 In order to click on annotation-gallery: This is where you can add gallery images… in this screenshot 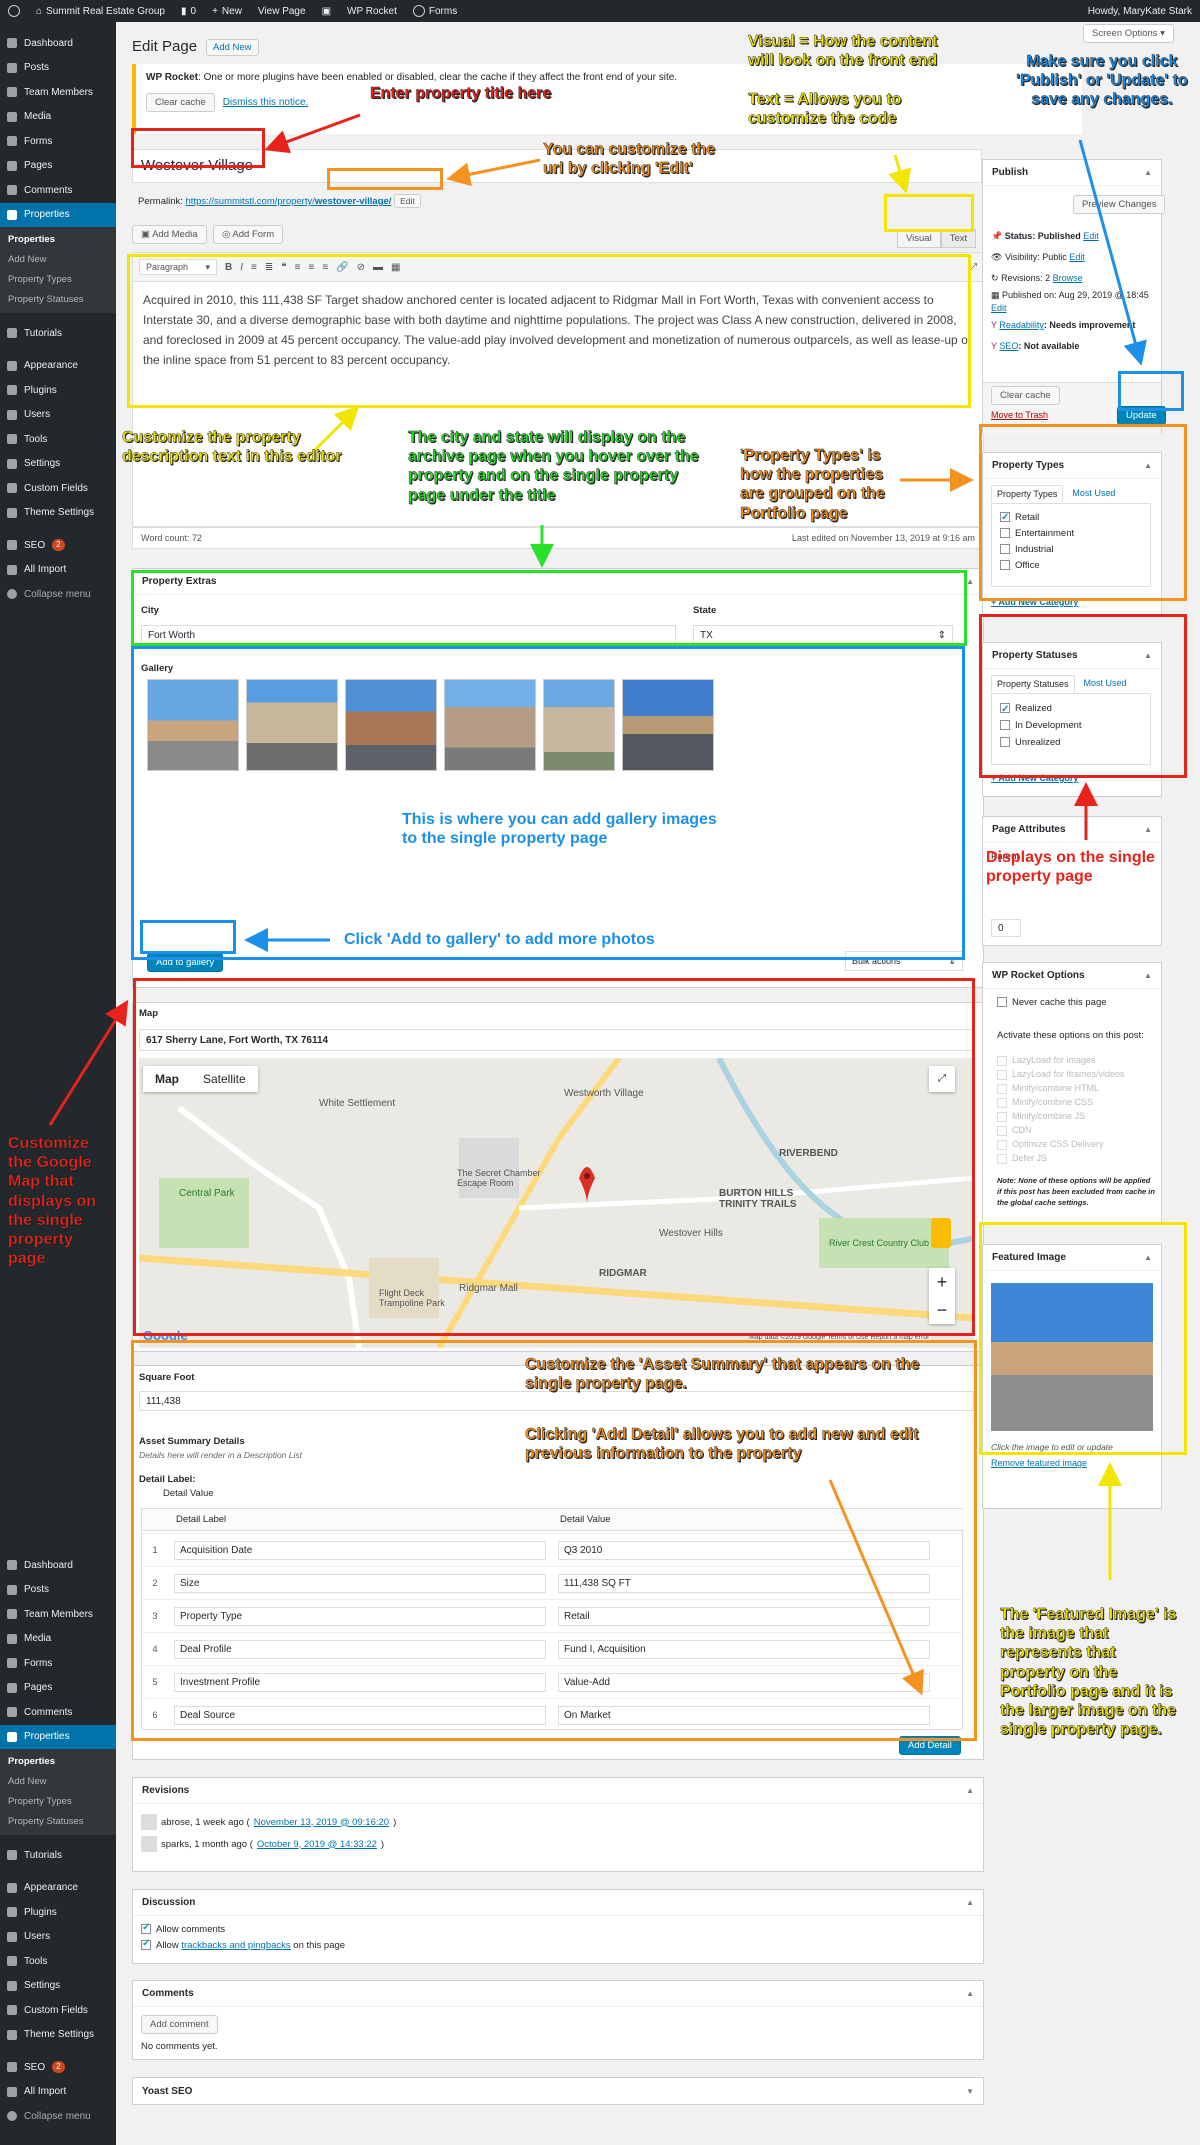, I will do `click(559, 829)`.